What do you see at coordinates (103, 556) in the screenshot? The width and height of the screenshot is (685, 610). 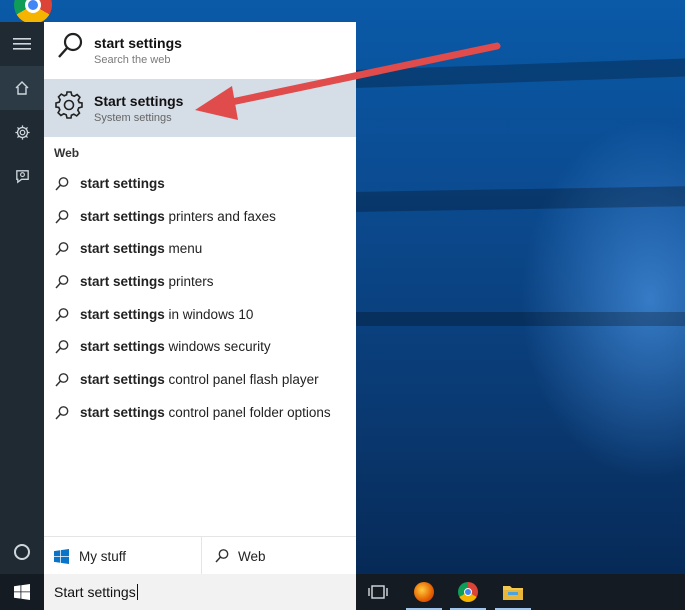 I see `my-stuff-label: My stuff` at bounding box center [103, 556].